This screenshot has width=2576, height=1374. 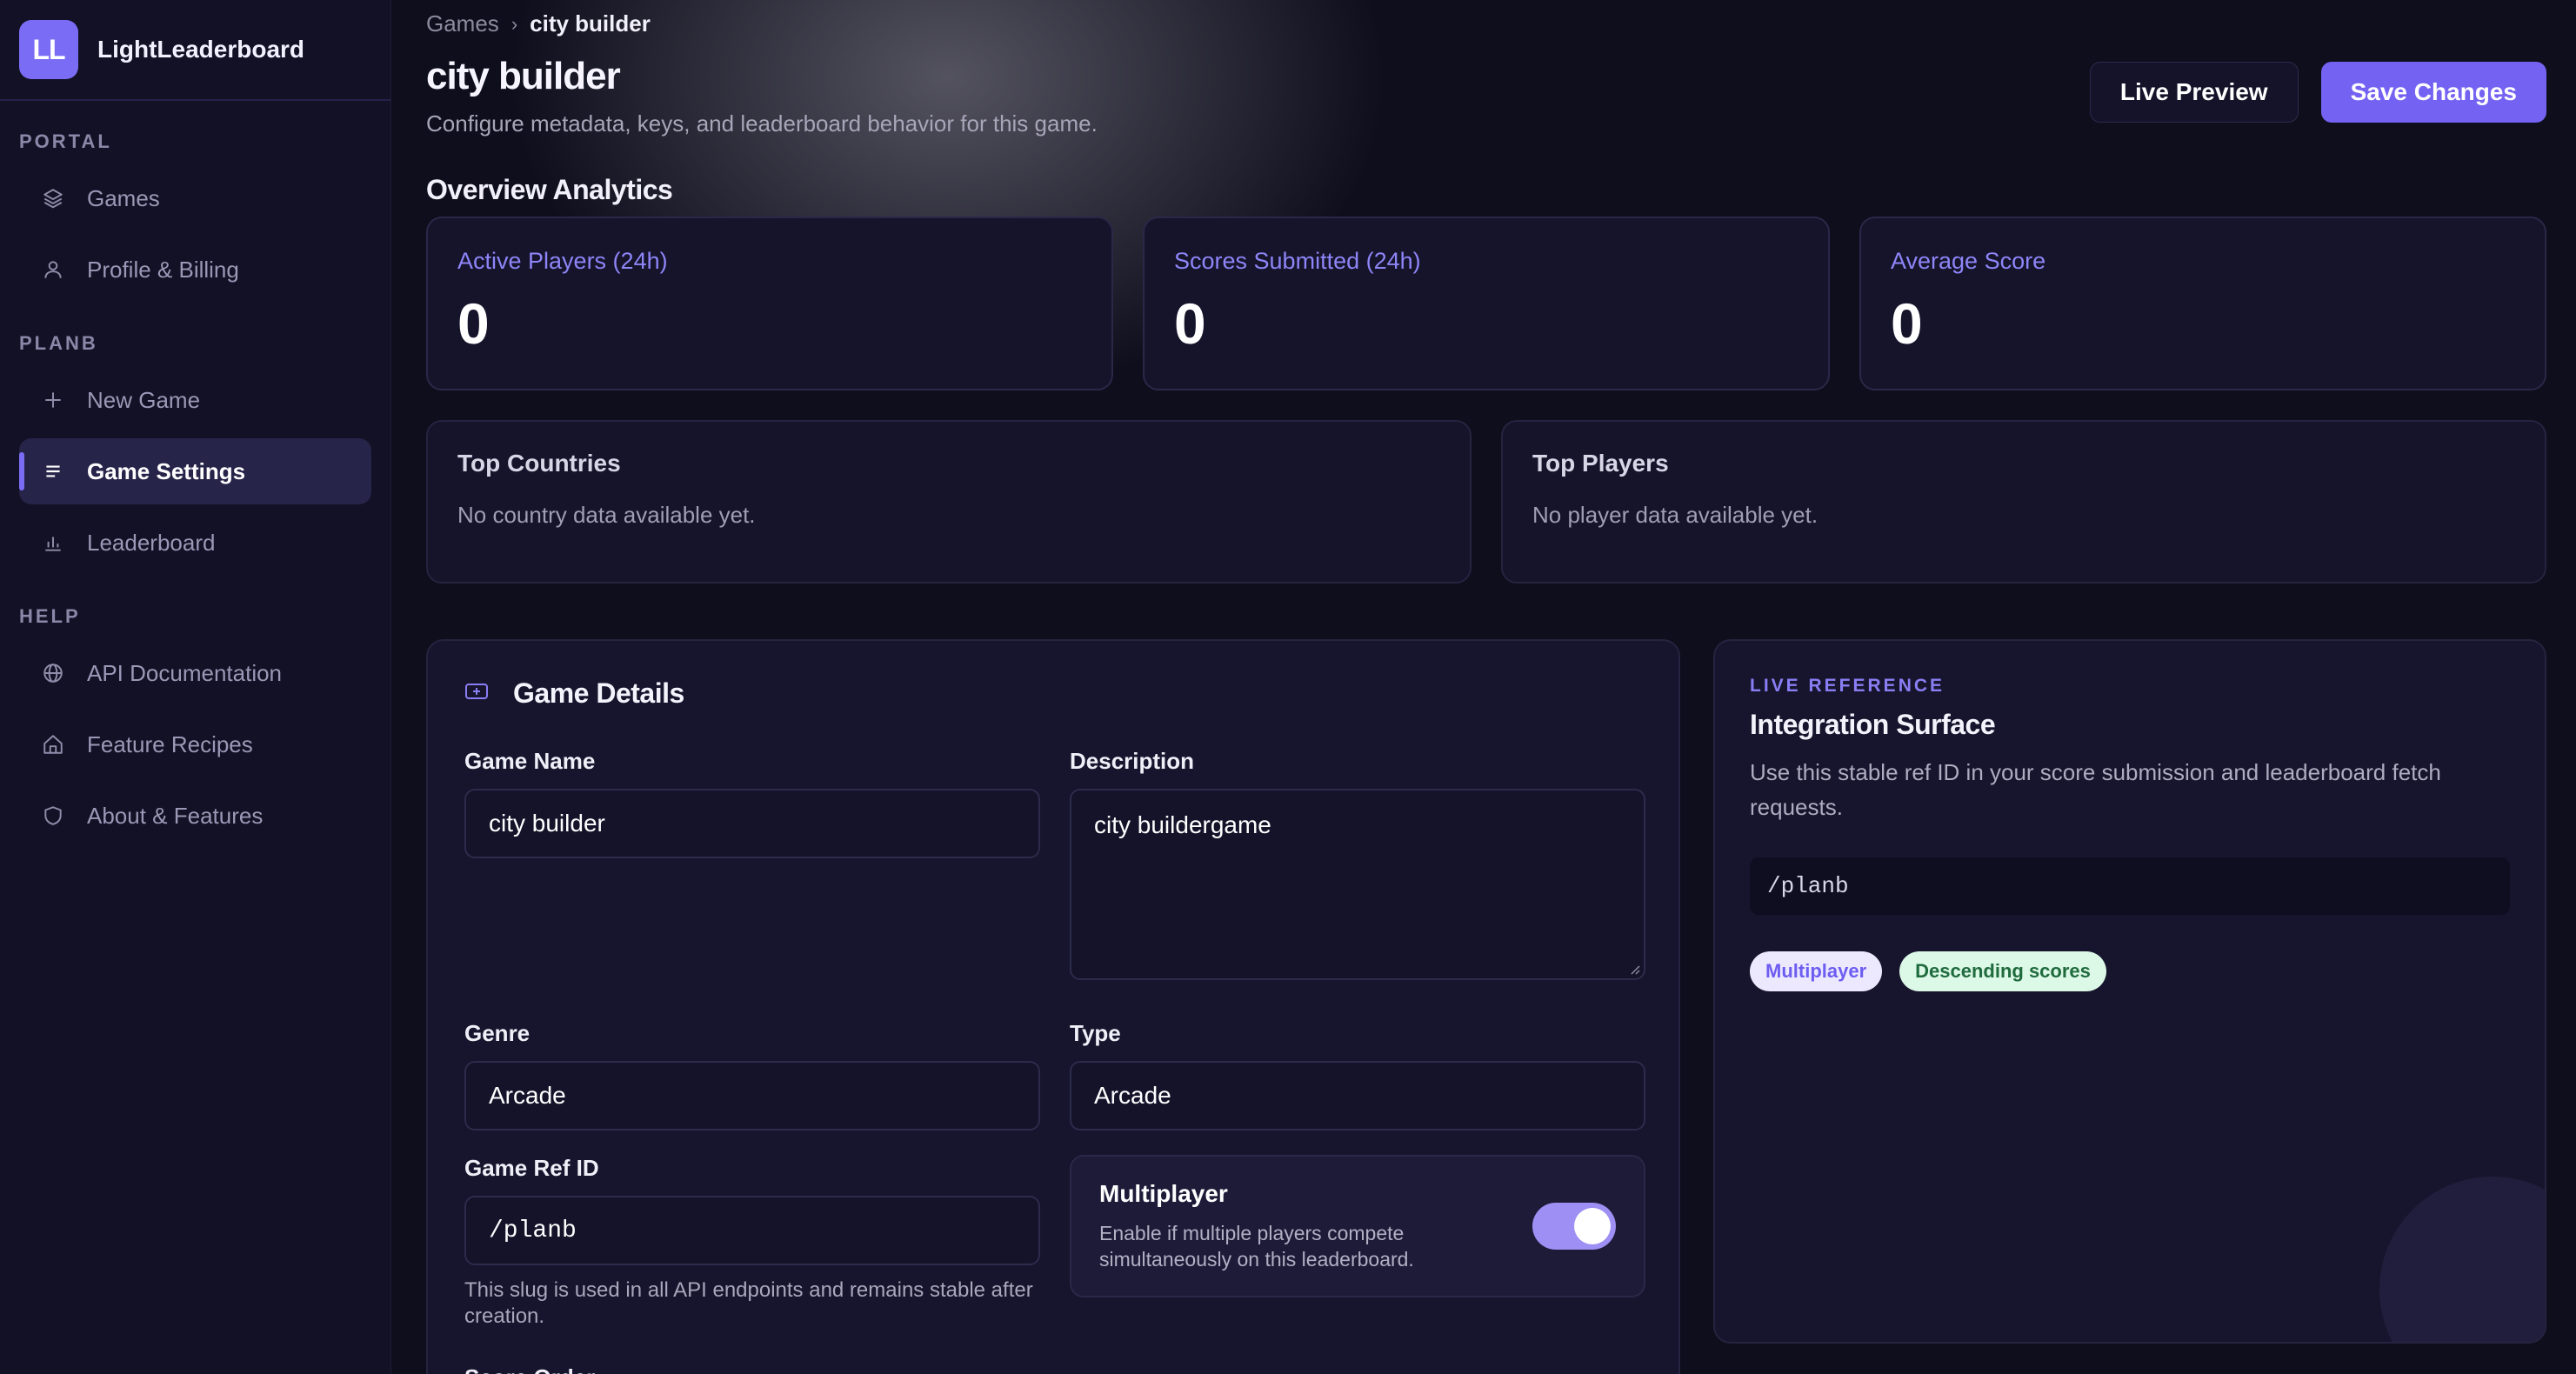 What do you see at coordinates (2194, 92) in the screenshot?
I see `live-preview-button: Live Preview` at bounding box center [2194, 92].